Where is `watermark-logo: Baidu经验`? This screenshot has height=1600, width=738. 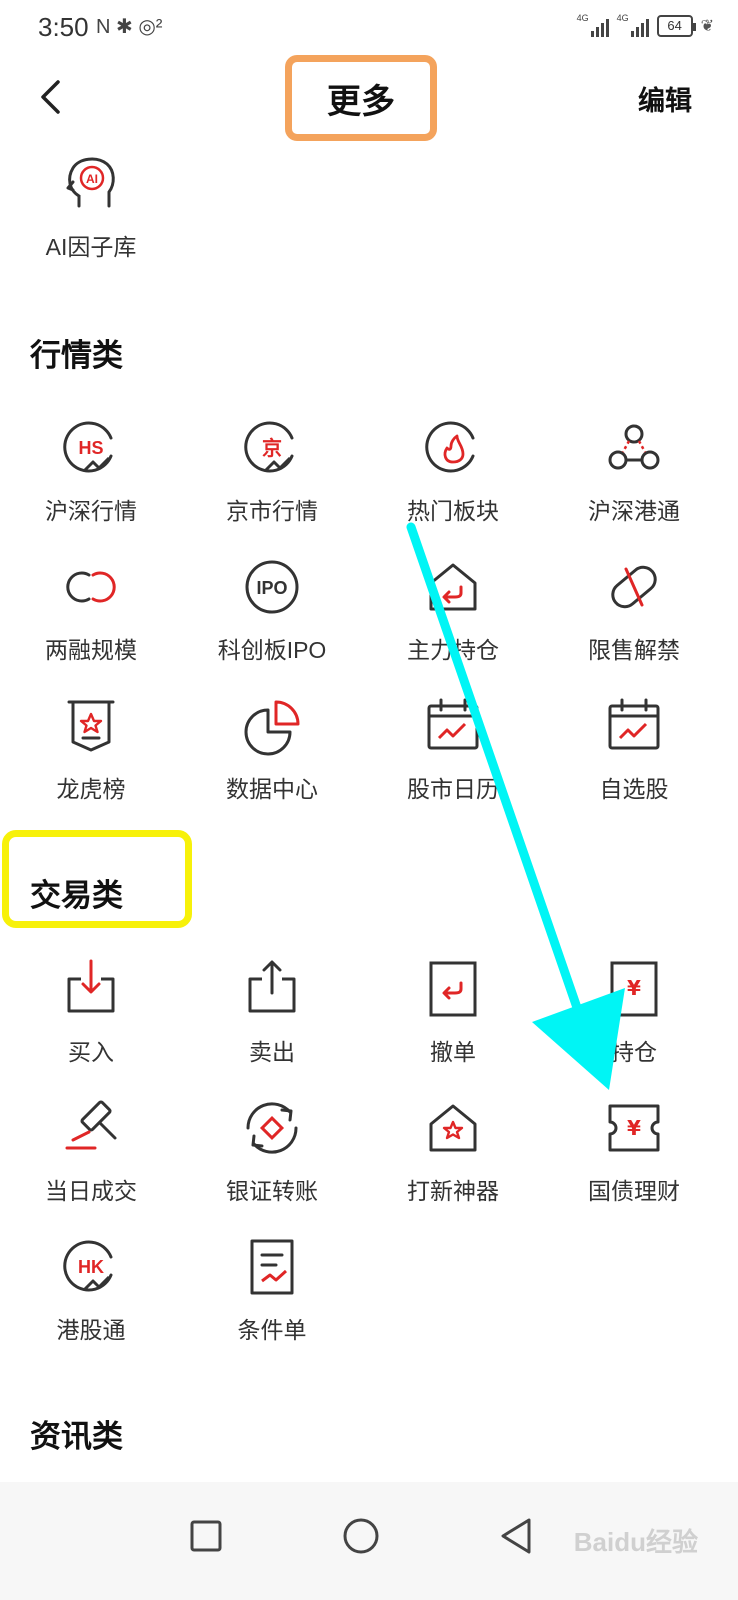
watermark-logo: Baidu经验 is located at coordinates (635, 1542).